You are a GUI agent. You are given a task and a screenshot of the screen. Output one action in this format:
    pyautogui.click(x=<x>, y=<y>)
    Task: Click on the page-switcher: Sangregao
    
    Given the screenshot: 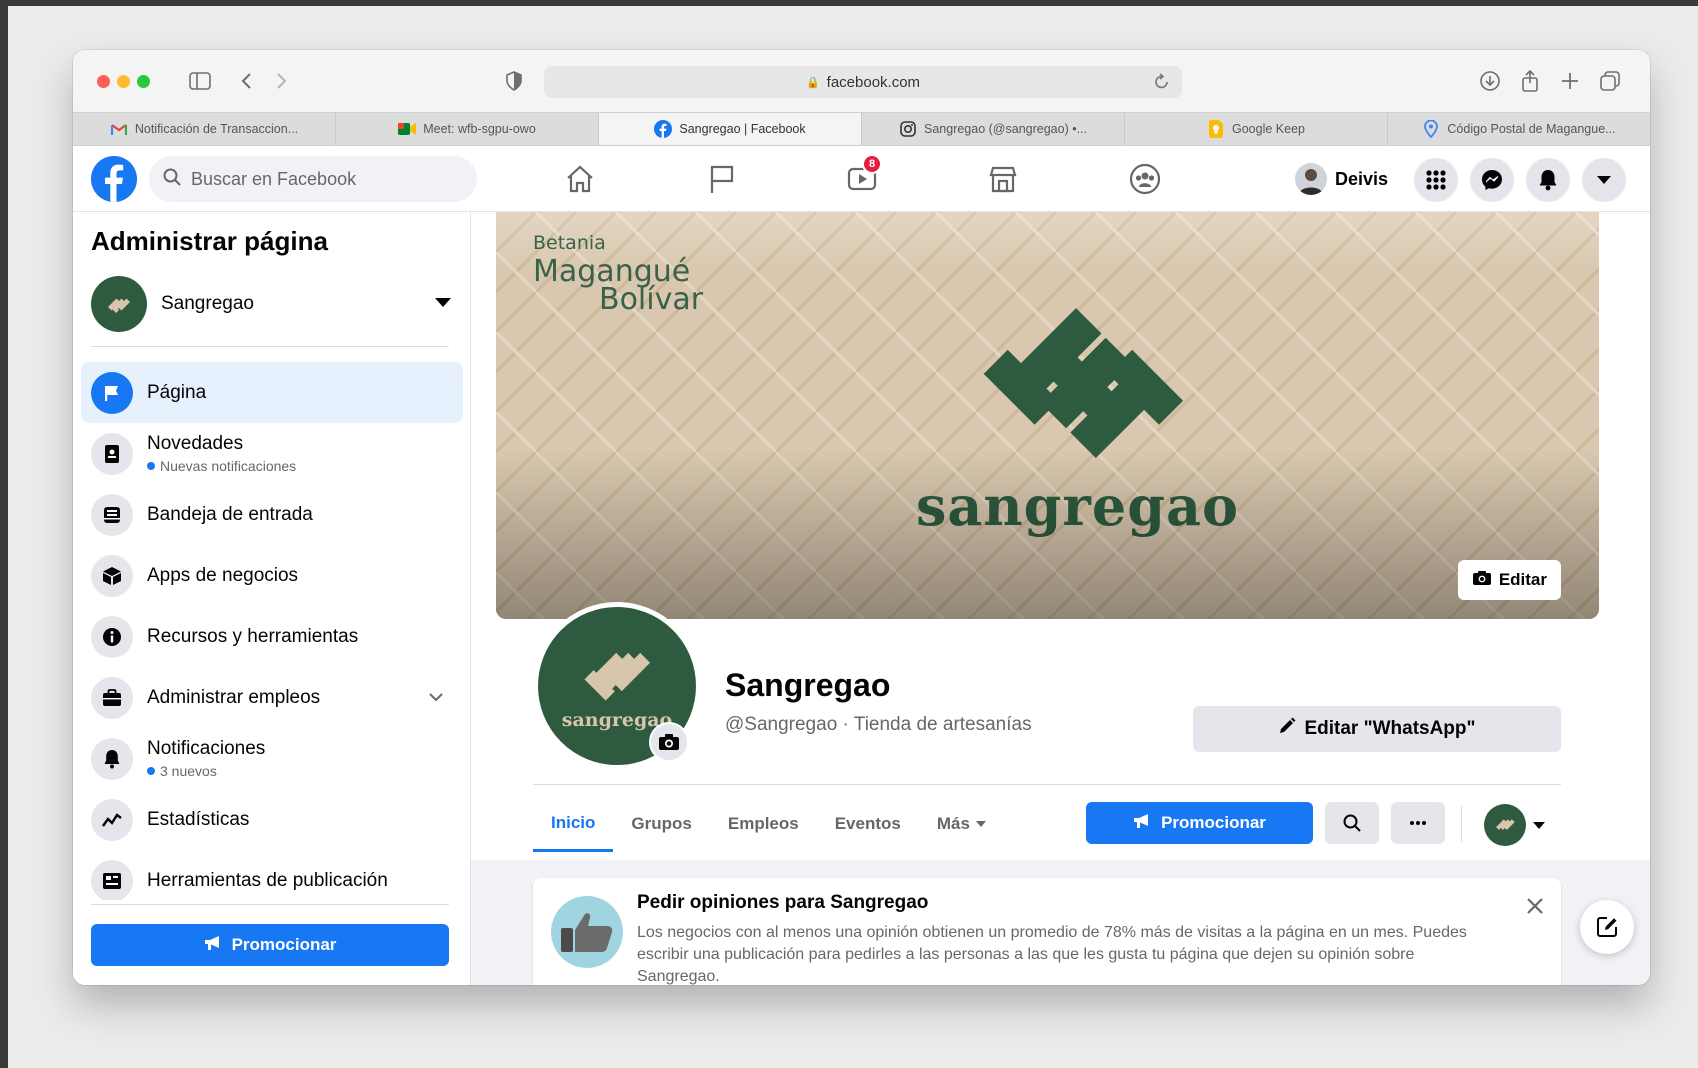 What is the action you would take?
    pyautogui.click(x=276, y=304)
    